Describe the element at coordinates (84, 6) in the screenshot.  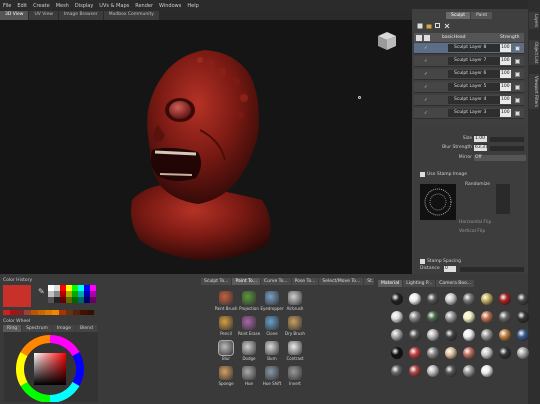
I see `menu-display: Display` at that location.